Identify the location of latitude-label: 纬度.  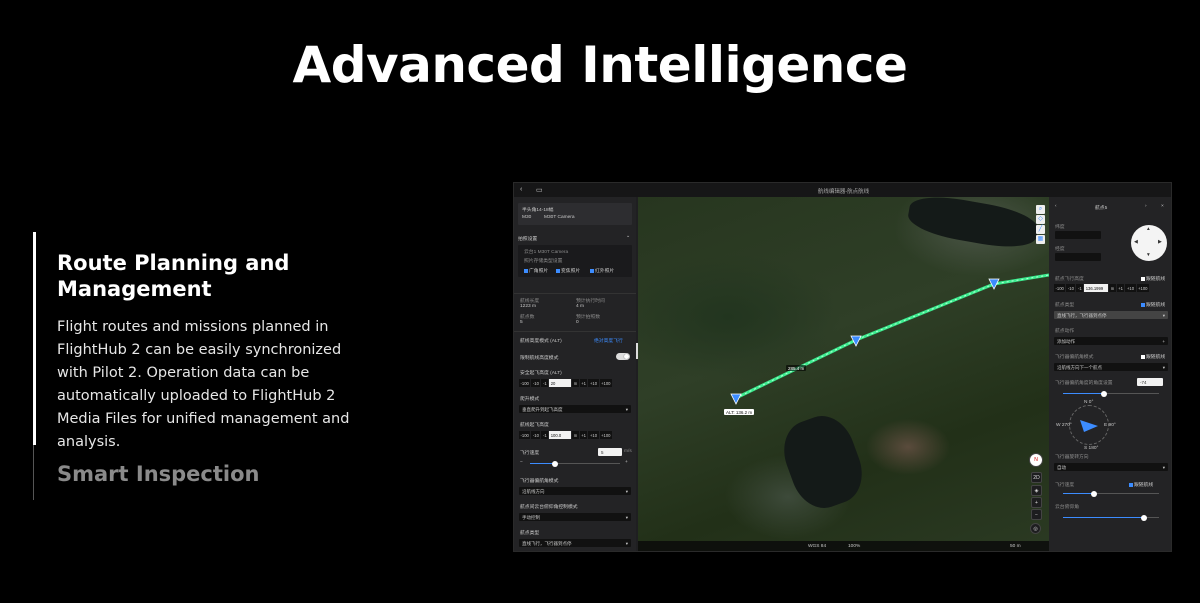
(1060, 227).